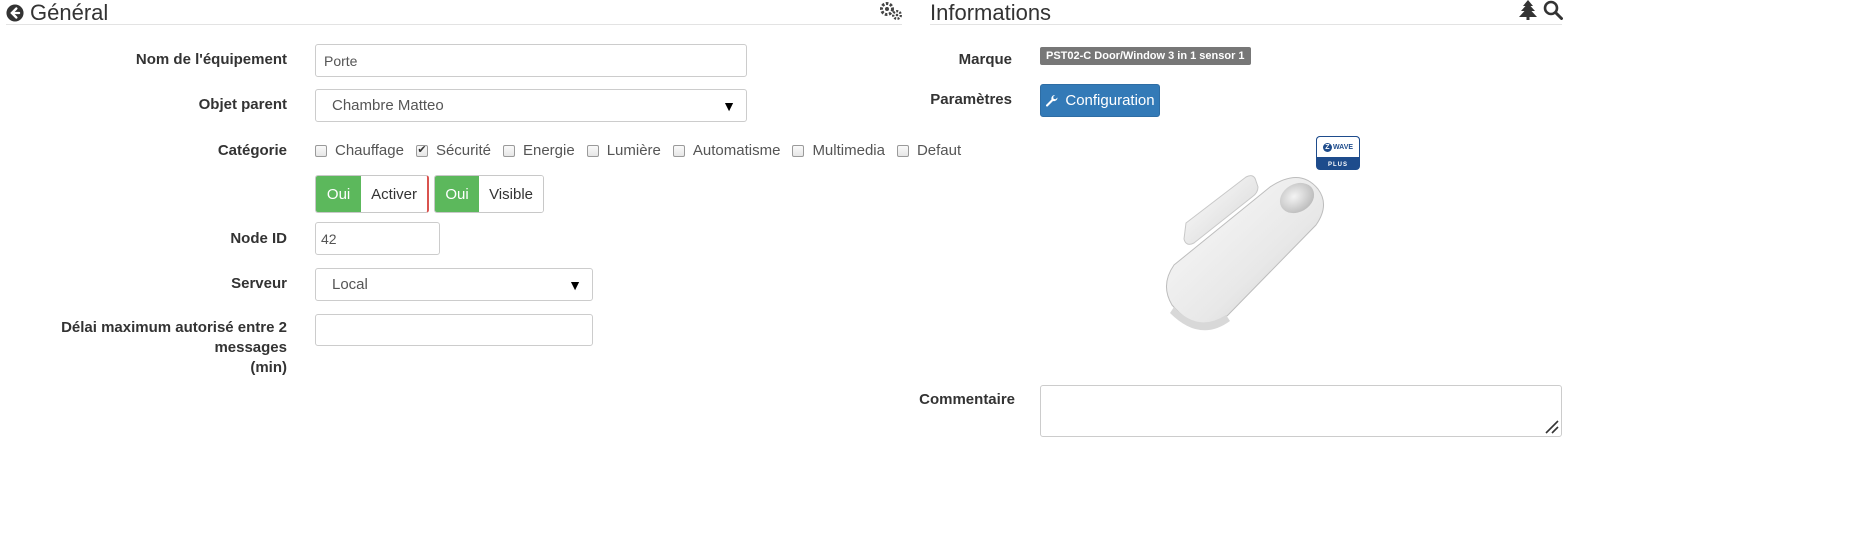  Describe the element at coordinates (971, 99) in the screenshot. I see `params-label: Paramètres` at that location.